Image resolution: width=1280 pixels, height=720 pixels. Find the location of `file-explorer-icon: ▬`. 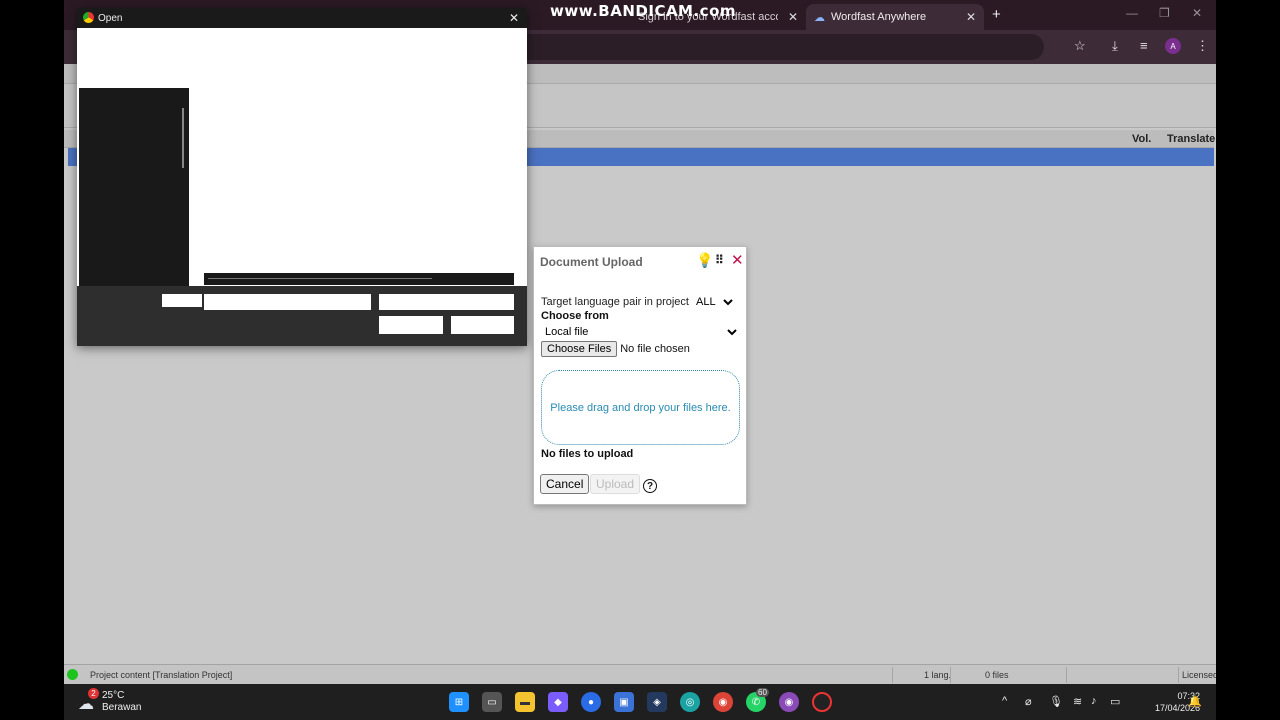

file-explorer-icon: ▬ is located at coordinates (525, 702).